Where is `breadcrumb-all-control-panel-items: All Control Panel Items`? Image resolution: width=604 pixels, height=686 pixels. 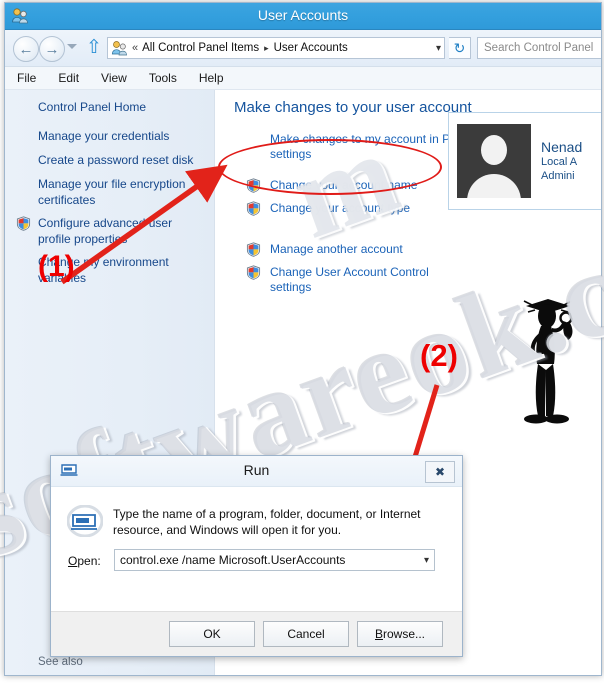
breadcrumb-all-control-panel-items: All Control Panel Items is located at coordinates (200, 48).